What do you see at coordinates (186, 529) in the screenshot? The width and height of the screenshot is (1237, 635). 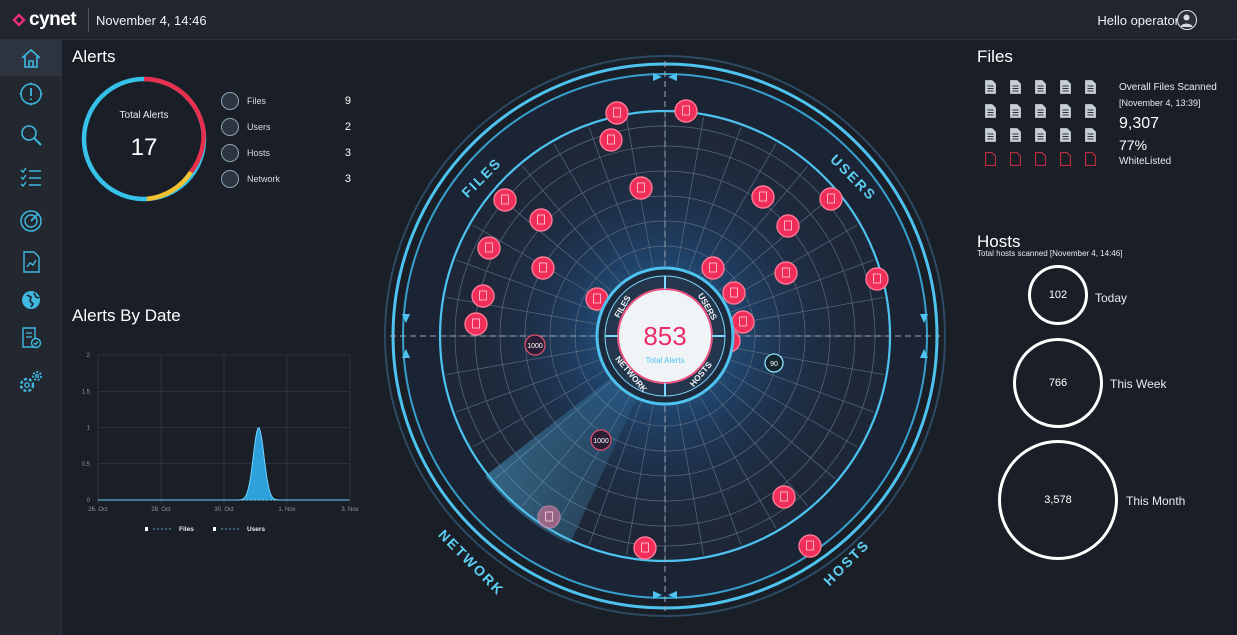 I see `legend-label: Files` at bounding box center [186, 529].